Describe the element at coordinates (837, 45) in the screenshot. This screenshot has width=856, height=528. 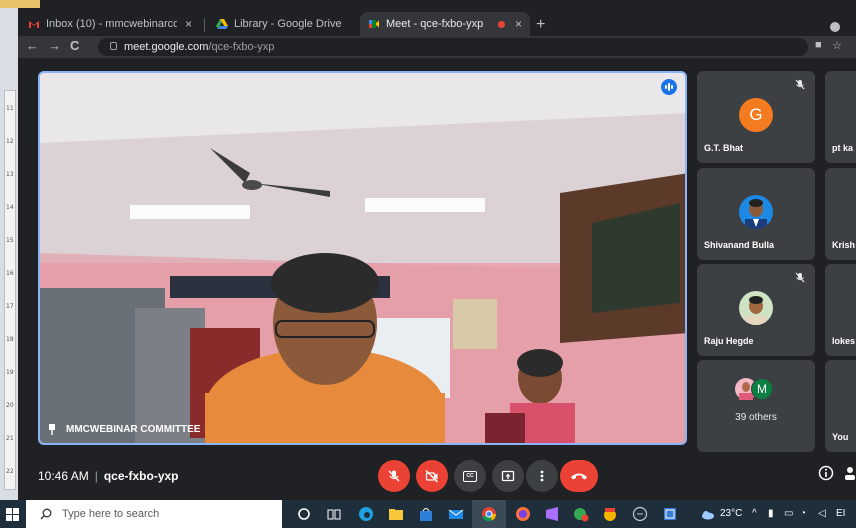
I see `bookmark-star-icon: ☆` at that location.